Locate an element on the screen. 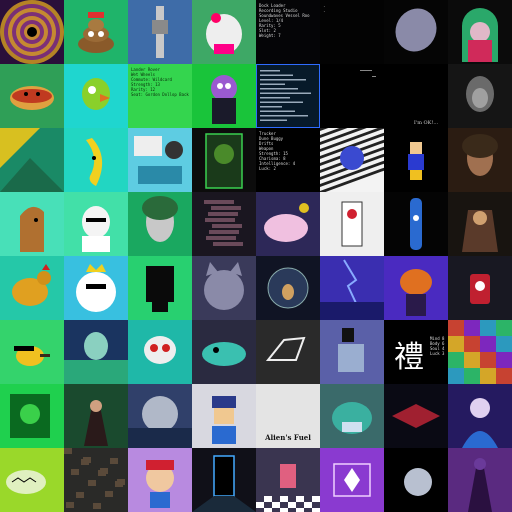 The height and width of the screenshot is (512, 512). gallery-tile-poop-emoji-character is located at coordinates (96, 32).